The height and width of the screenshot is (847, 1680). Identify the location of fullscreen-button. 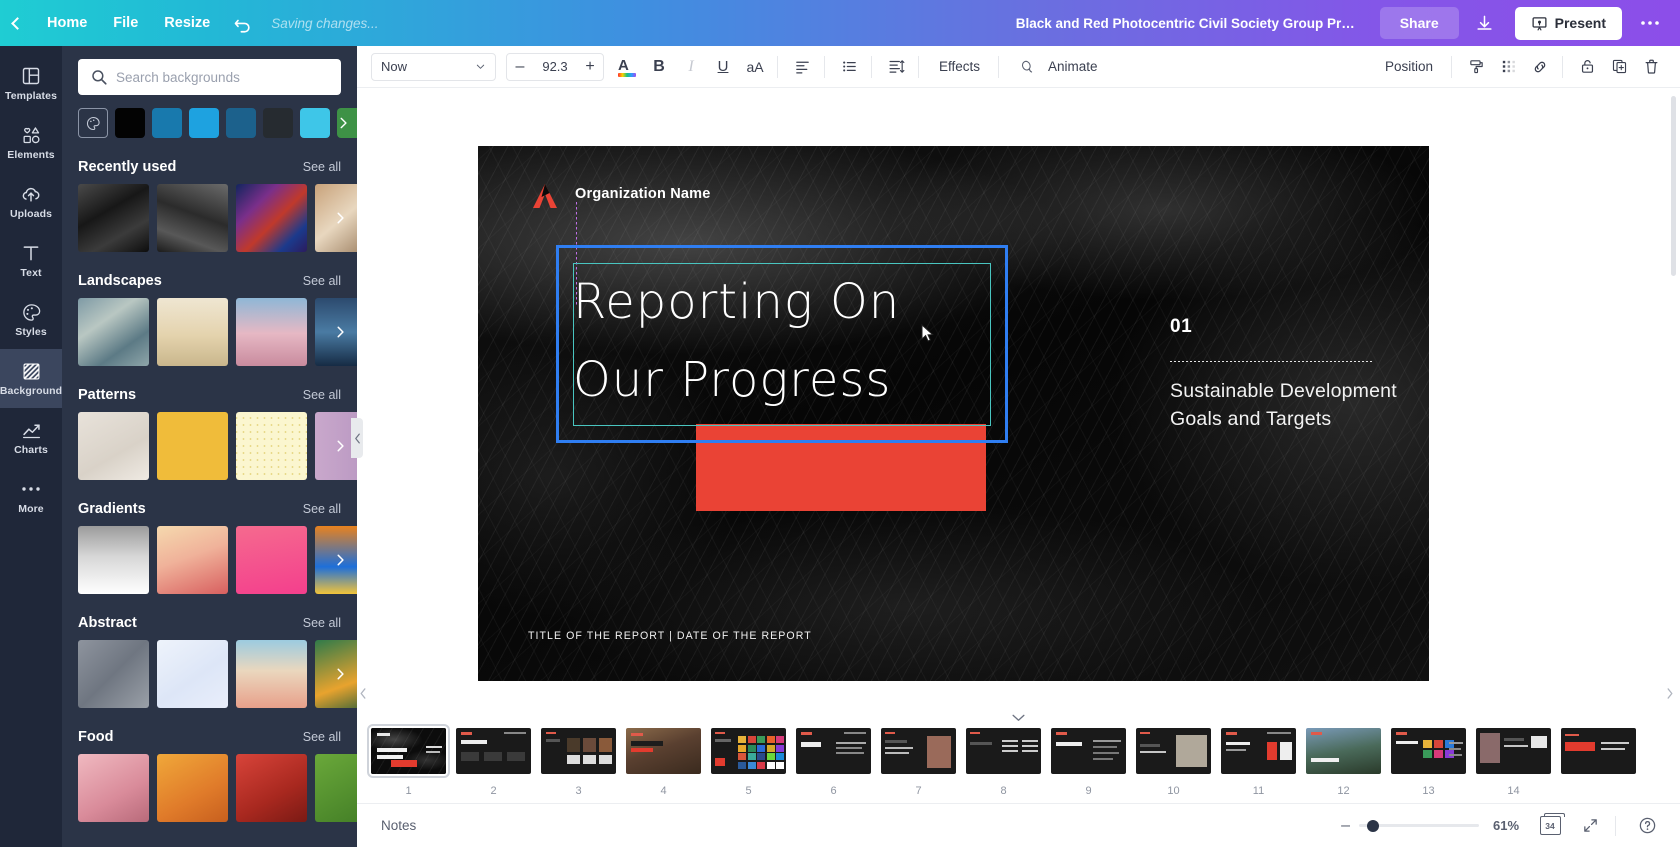
(1590, 826).